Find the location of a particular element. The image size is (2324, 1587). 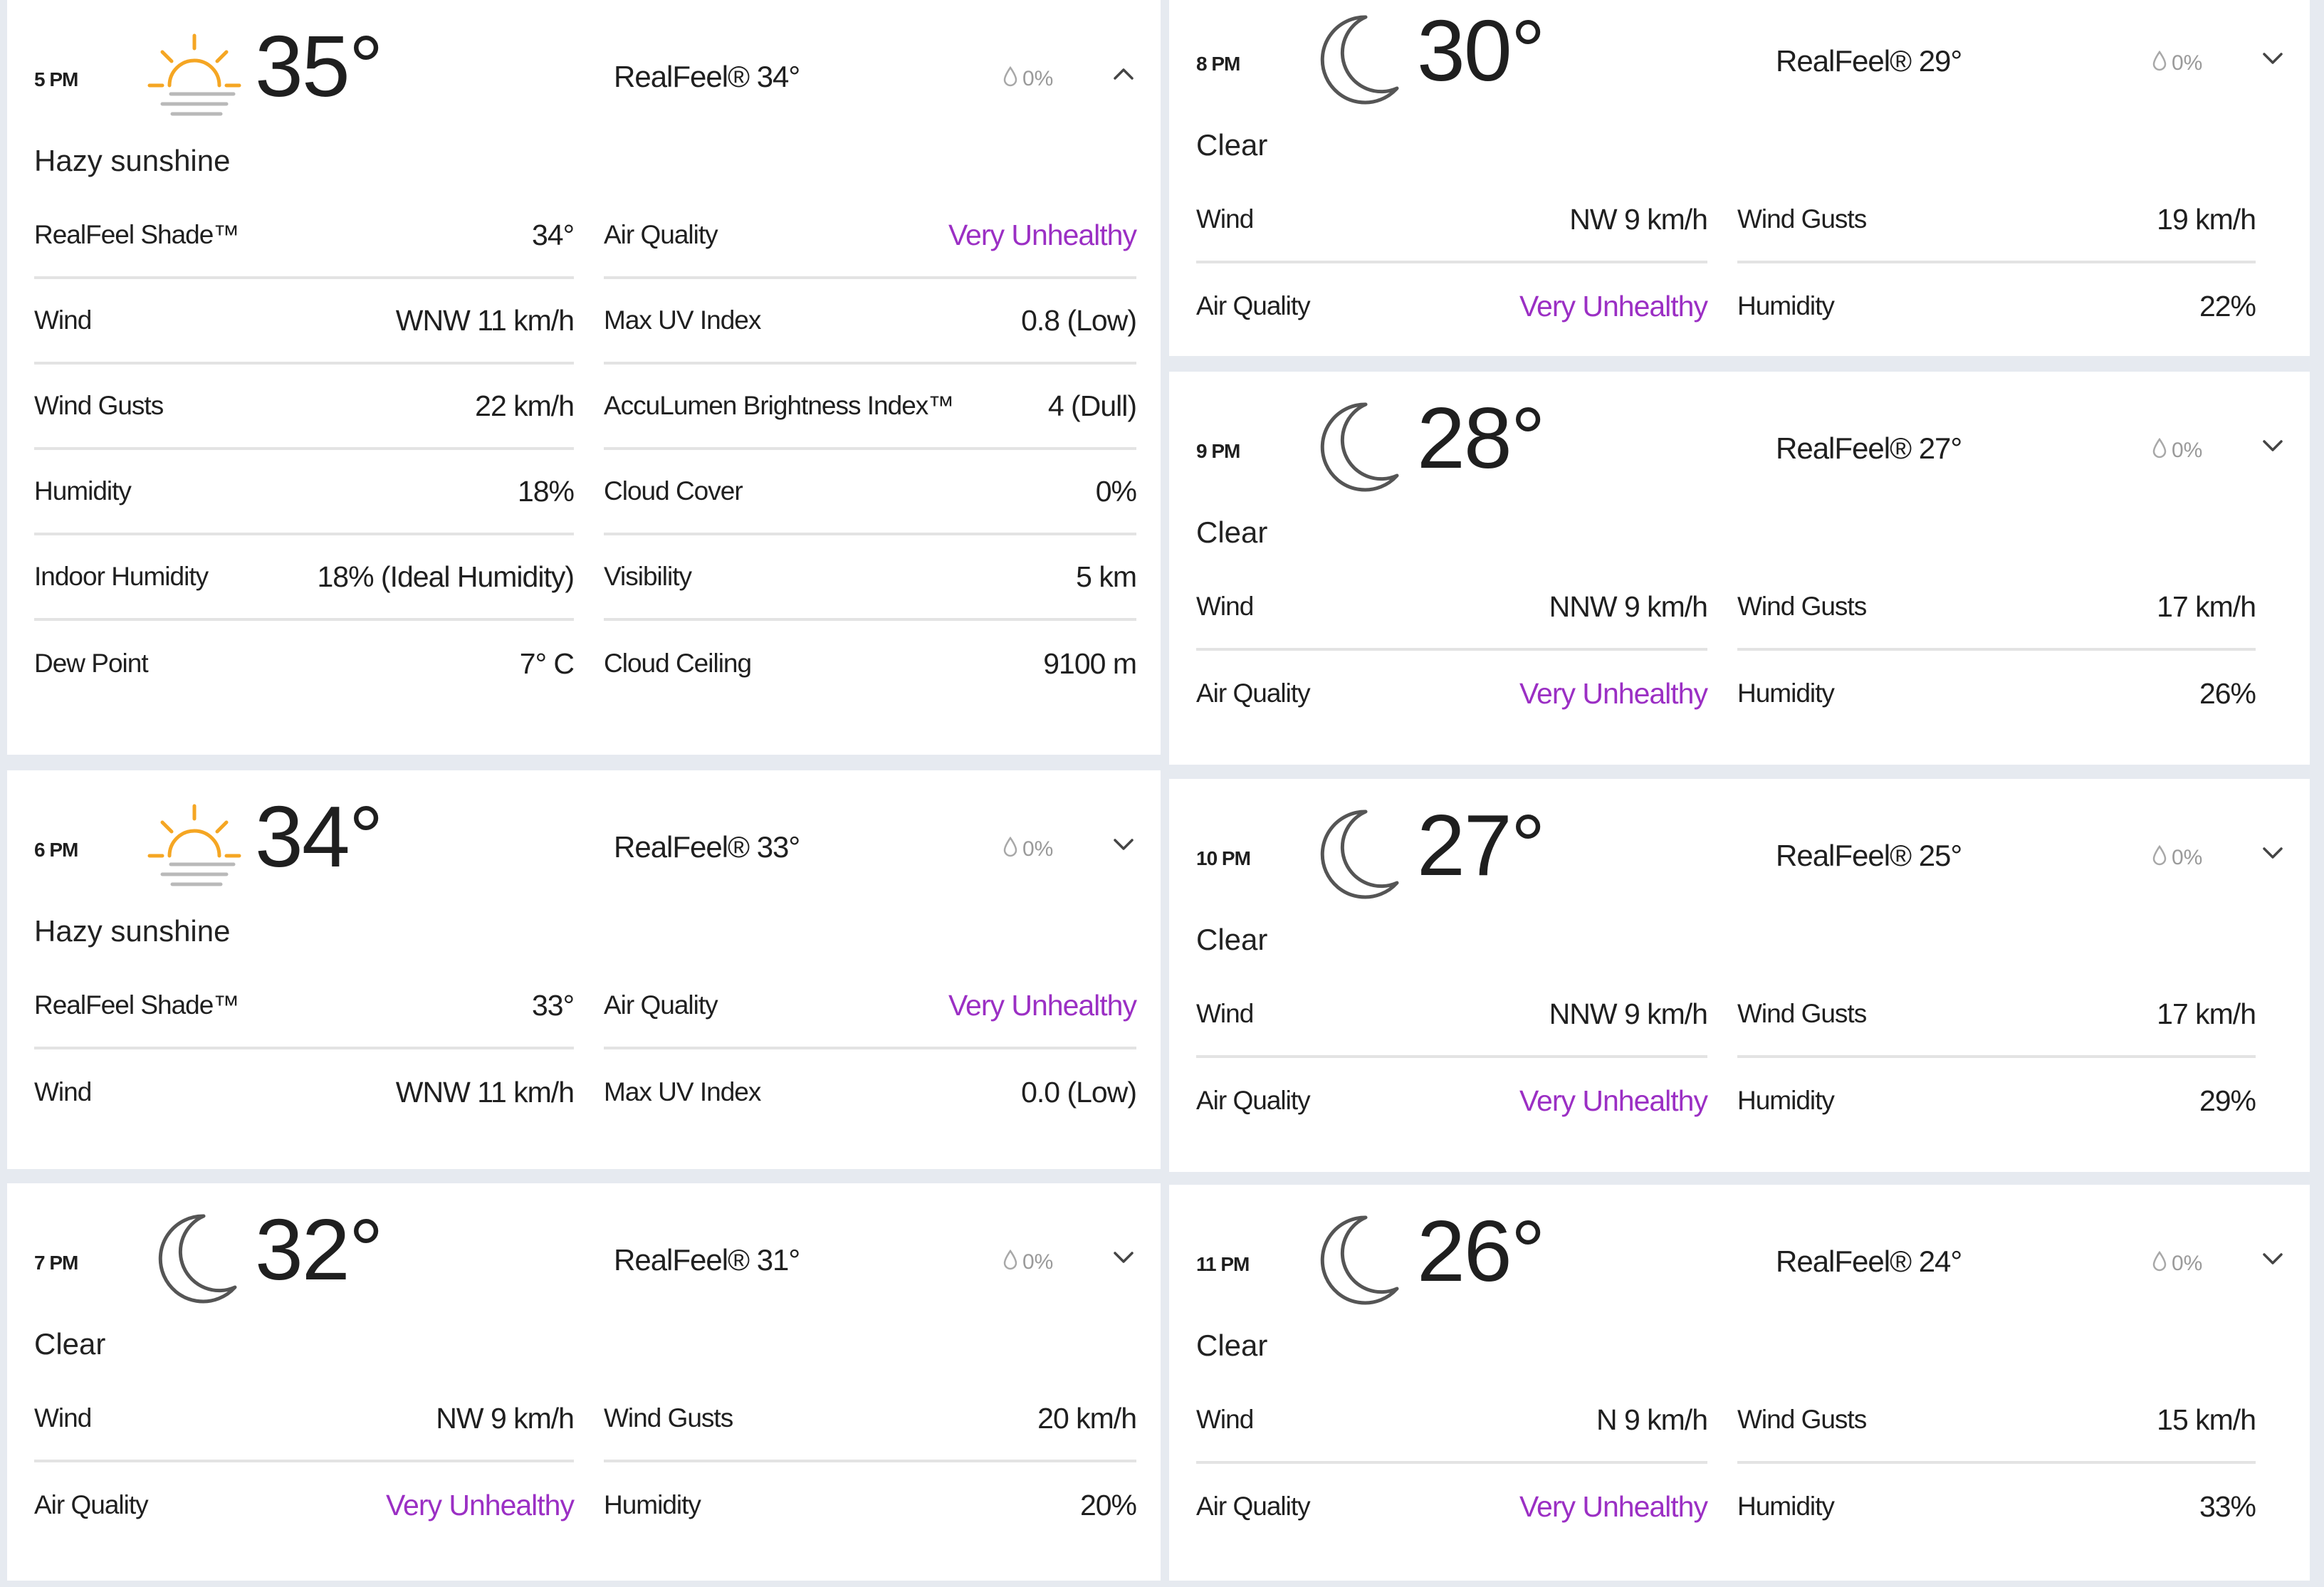

details-column-left: Wind NW 9 km/h Air Quality Very Unhealthy is located at coordinates (304, 1462).